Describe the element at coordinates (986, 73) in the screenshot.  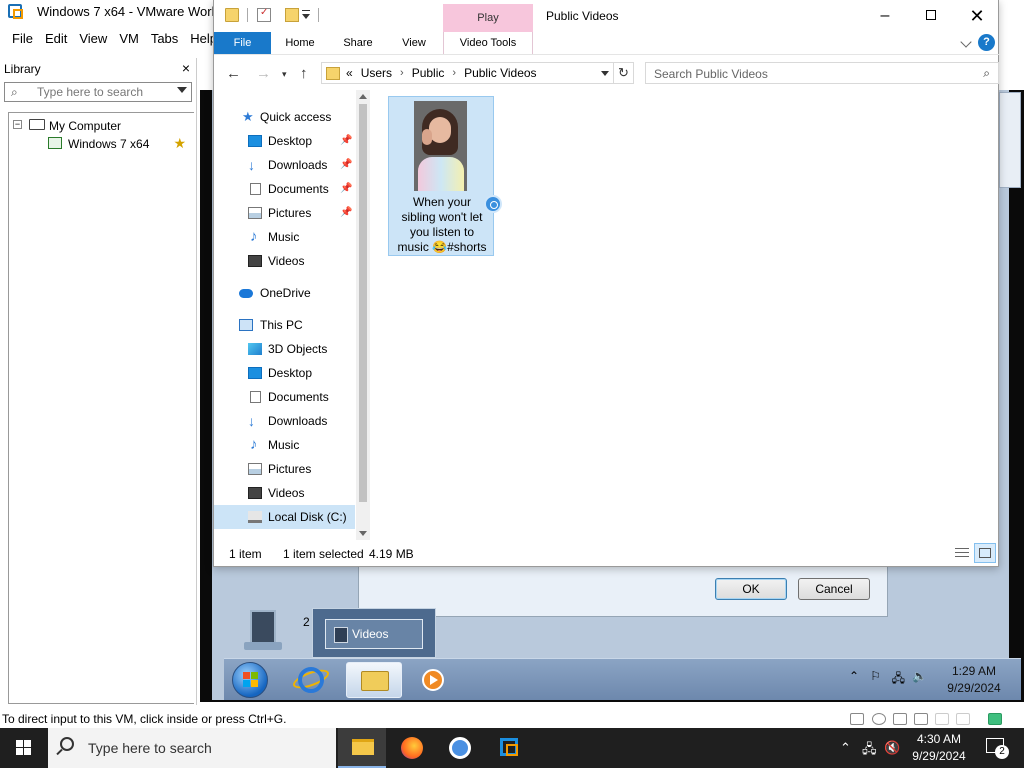
I see `search-icon: ⌕` at that location.